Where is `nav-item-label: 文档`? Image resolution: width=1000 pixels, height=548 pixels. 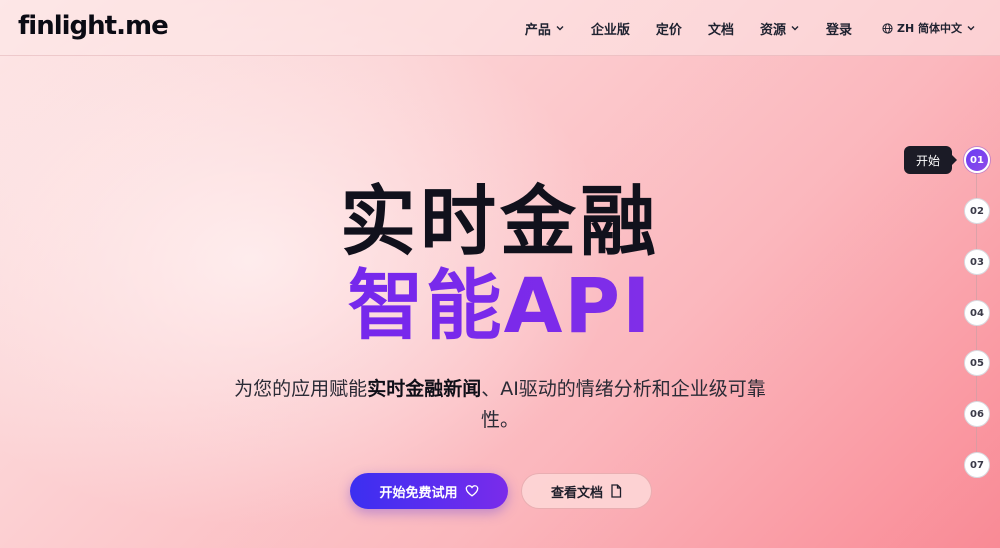 nav-item-label: 文档 is located at coordinates (720, 30).